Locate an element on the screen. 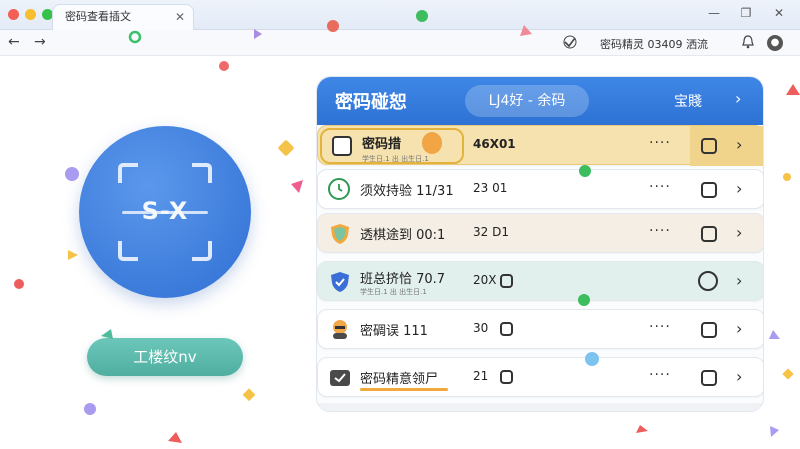 The height and width of the screenshot is (449, 800). close-window-button is located at coordinates (13, 14).